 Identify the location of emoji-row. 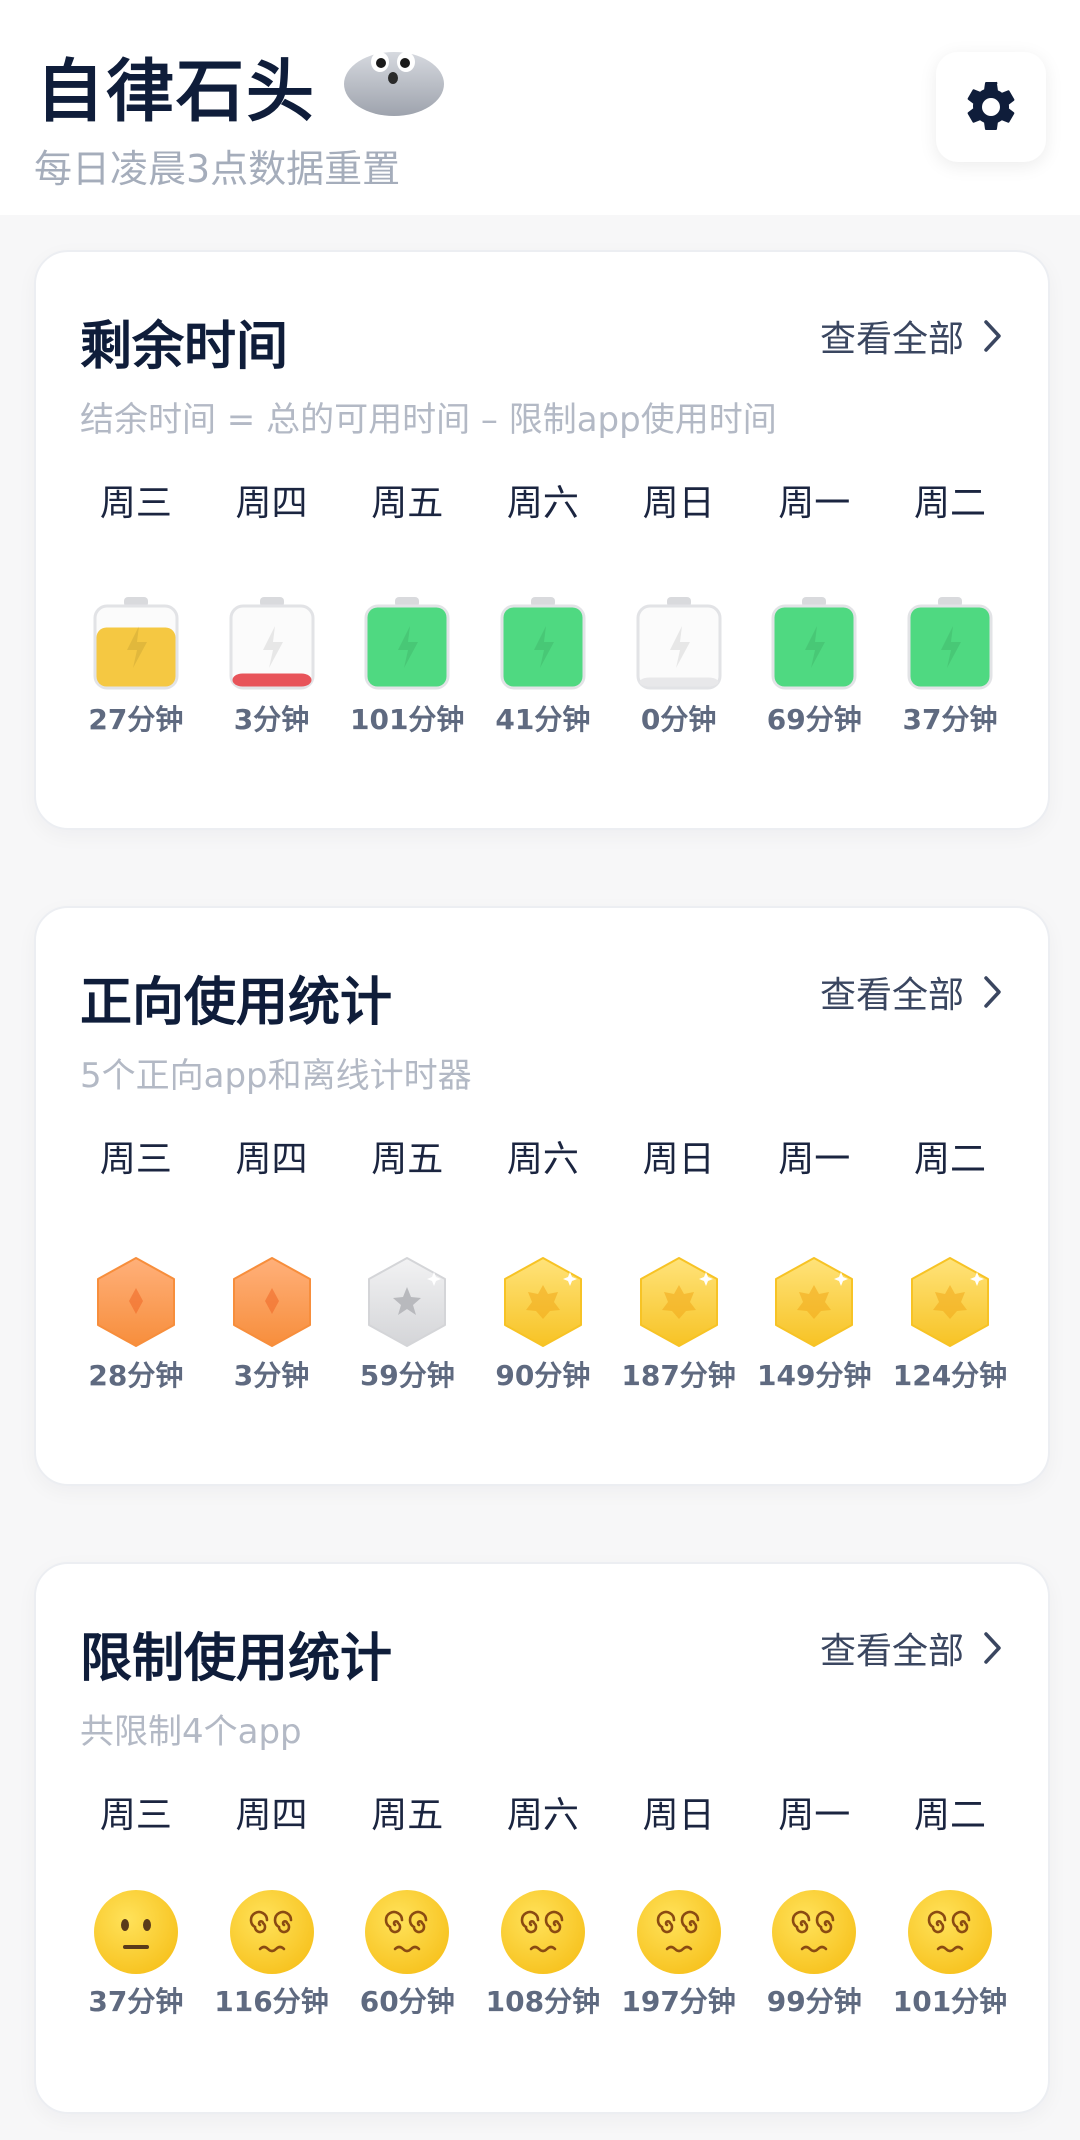
(543, 1932).